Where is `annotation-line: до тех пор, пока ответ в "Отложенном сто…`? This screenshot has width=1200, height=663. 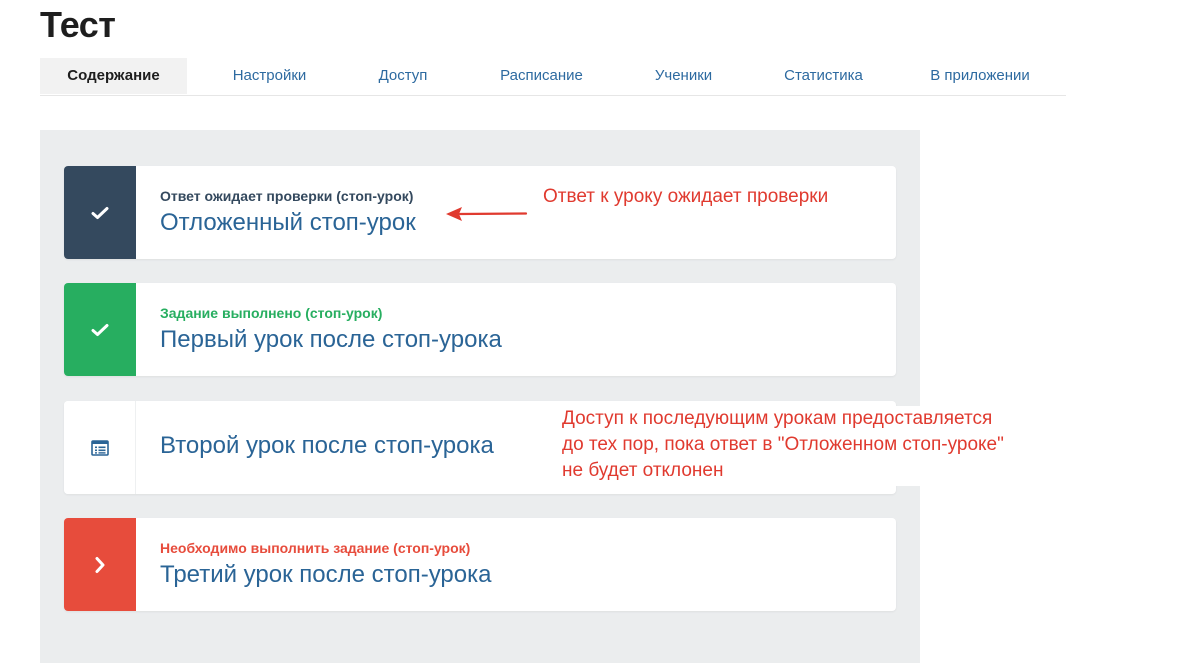 annotation-line: до тех пор, пока ответ в "Отложенном сто… is located at coordinates (783, 444).